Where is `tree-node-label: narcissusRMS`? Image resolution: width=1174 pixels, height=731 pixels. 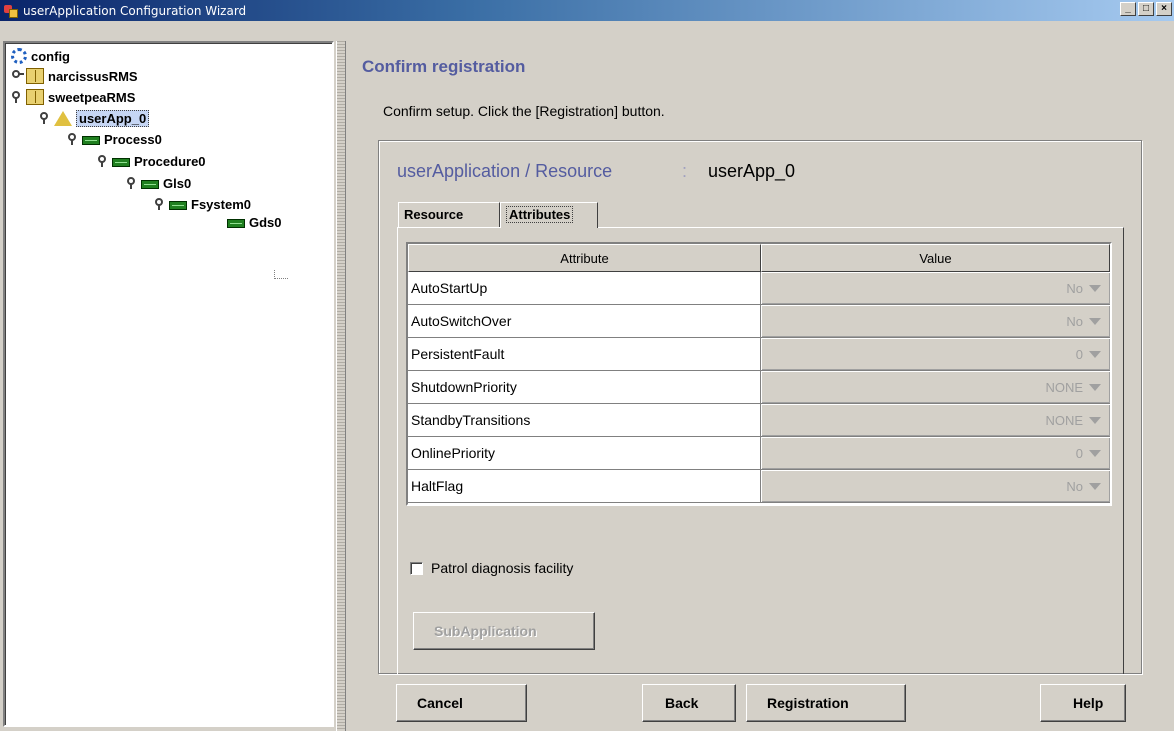 tree-node-label: narcissusRMS is located at coordinates (93, 76).